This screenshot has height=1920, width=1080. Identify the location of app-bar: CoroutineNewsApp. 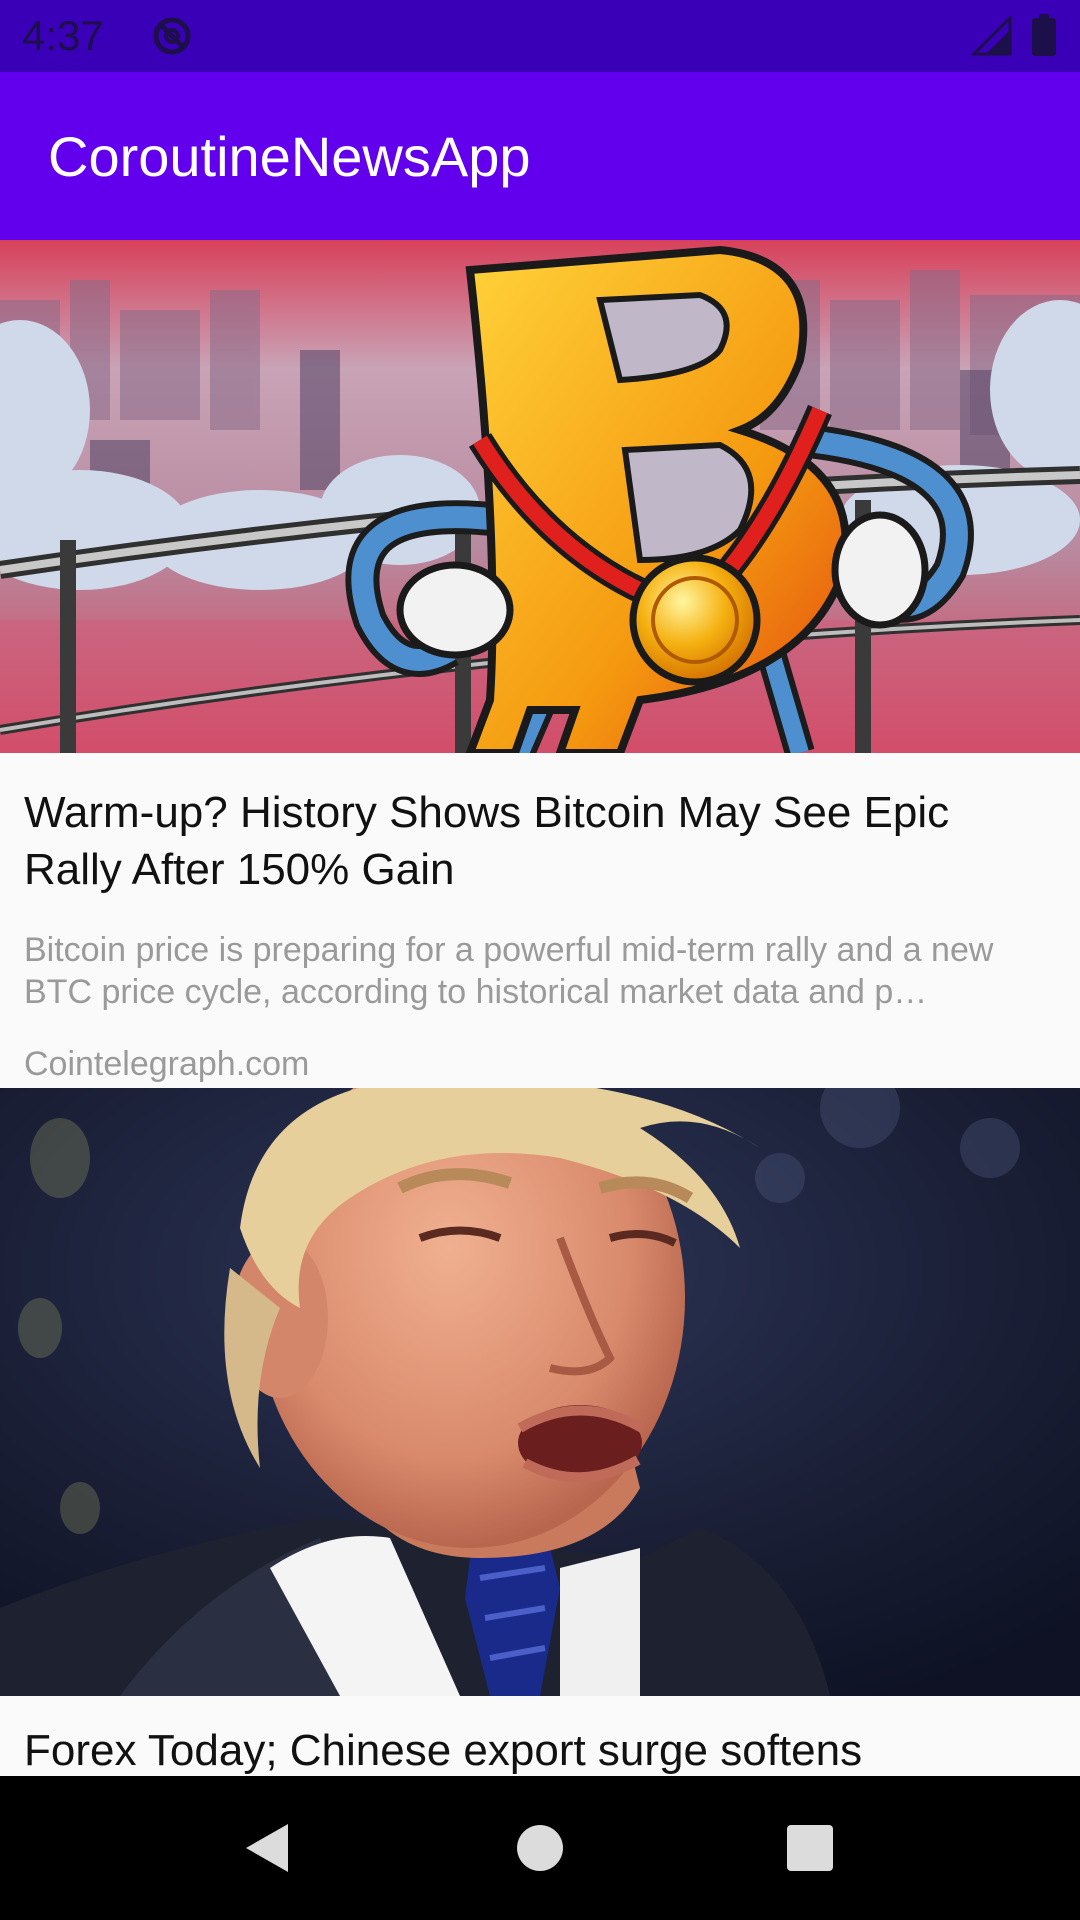
(540, 156).